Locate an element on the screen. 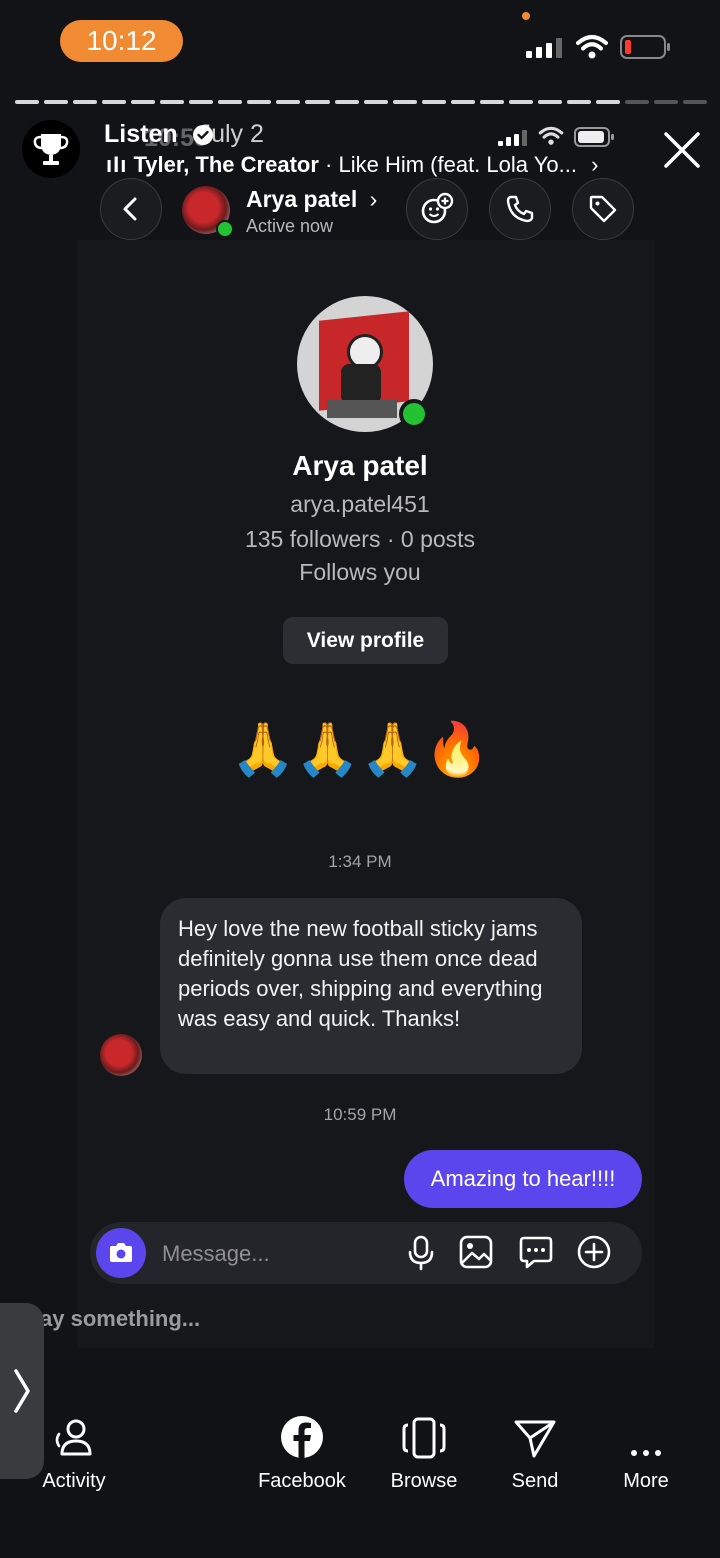  chevron-left-icon is located at coordinates (130, 209).